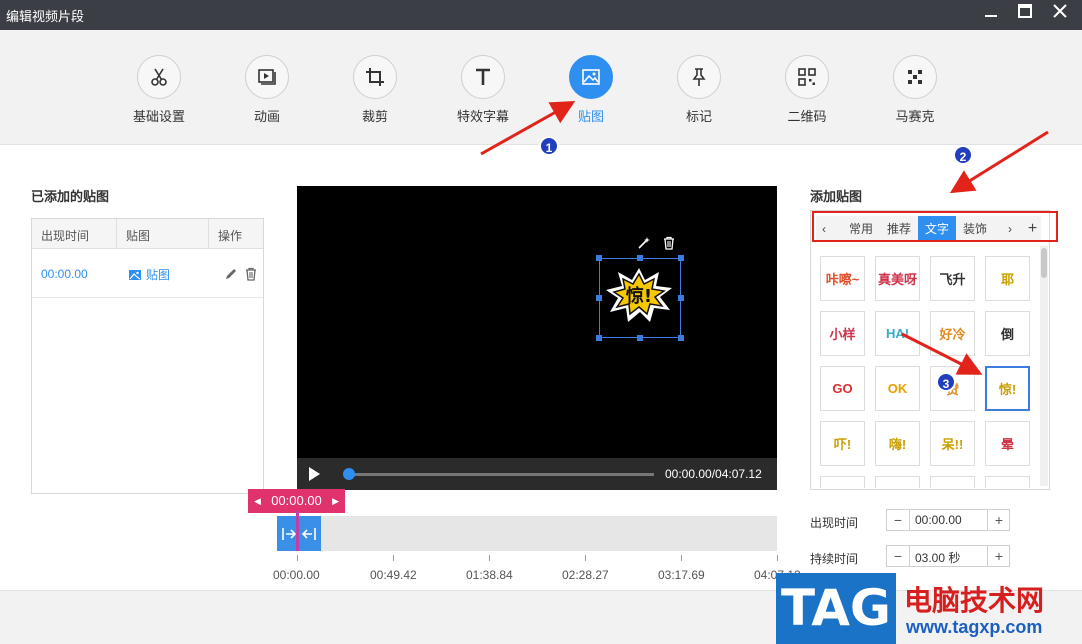 The image size is (1082, 644). I want to click on pin-icon, so click(699, 77).